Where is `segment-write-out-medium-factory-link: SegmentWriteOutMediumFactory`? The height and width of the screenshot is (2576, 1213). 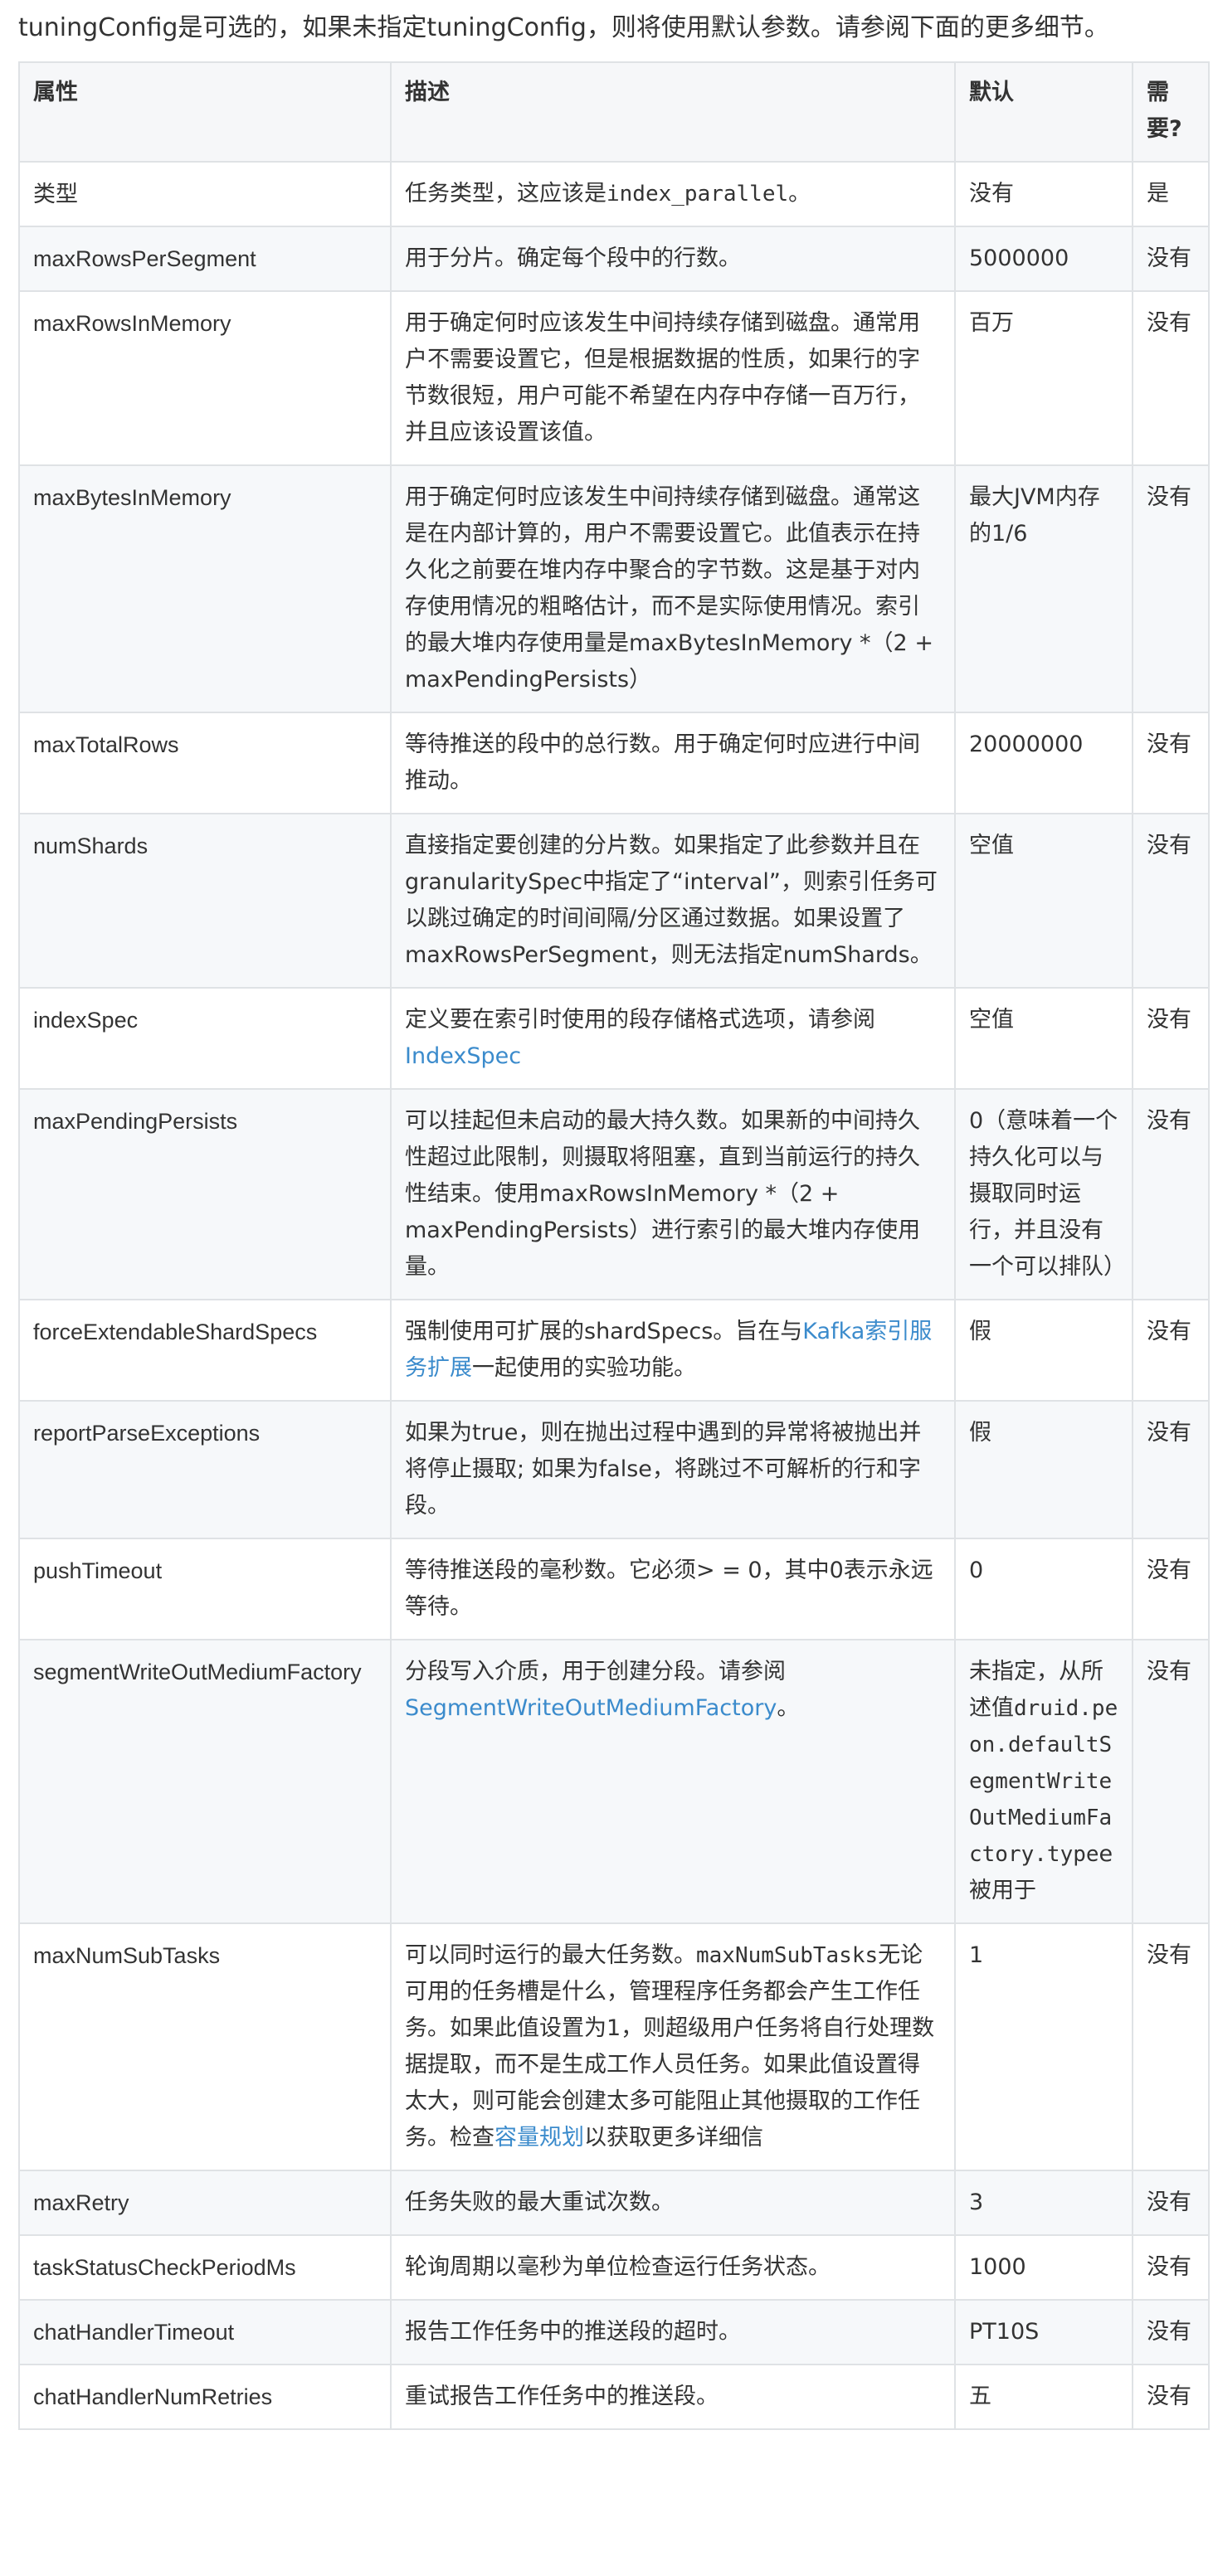
segment-write-out-medium-factory-link: SegmentWriteOutMediumFactory is located at coordinates (591, 1708).